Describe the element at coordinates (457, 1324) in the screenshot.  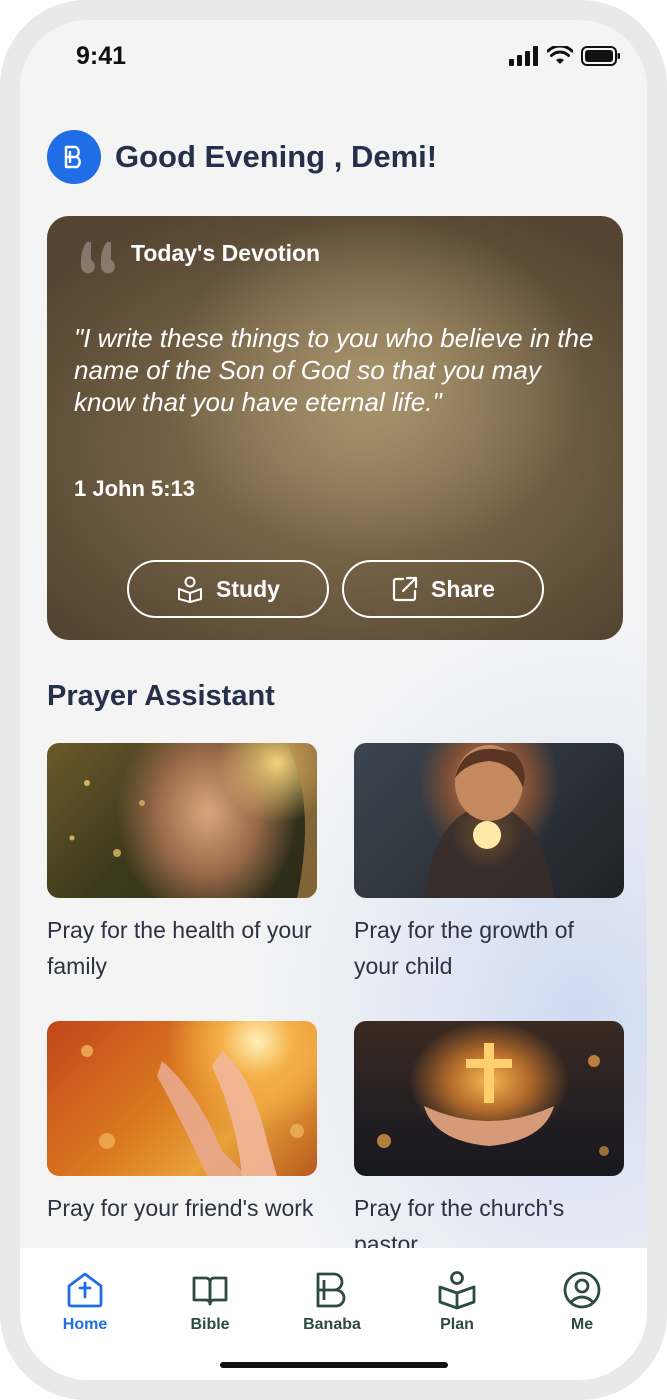
I see `tab-plan-label: Plan` at that location.